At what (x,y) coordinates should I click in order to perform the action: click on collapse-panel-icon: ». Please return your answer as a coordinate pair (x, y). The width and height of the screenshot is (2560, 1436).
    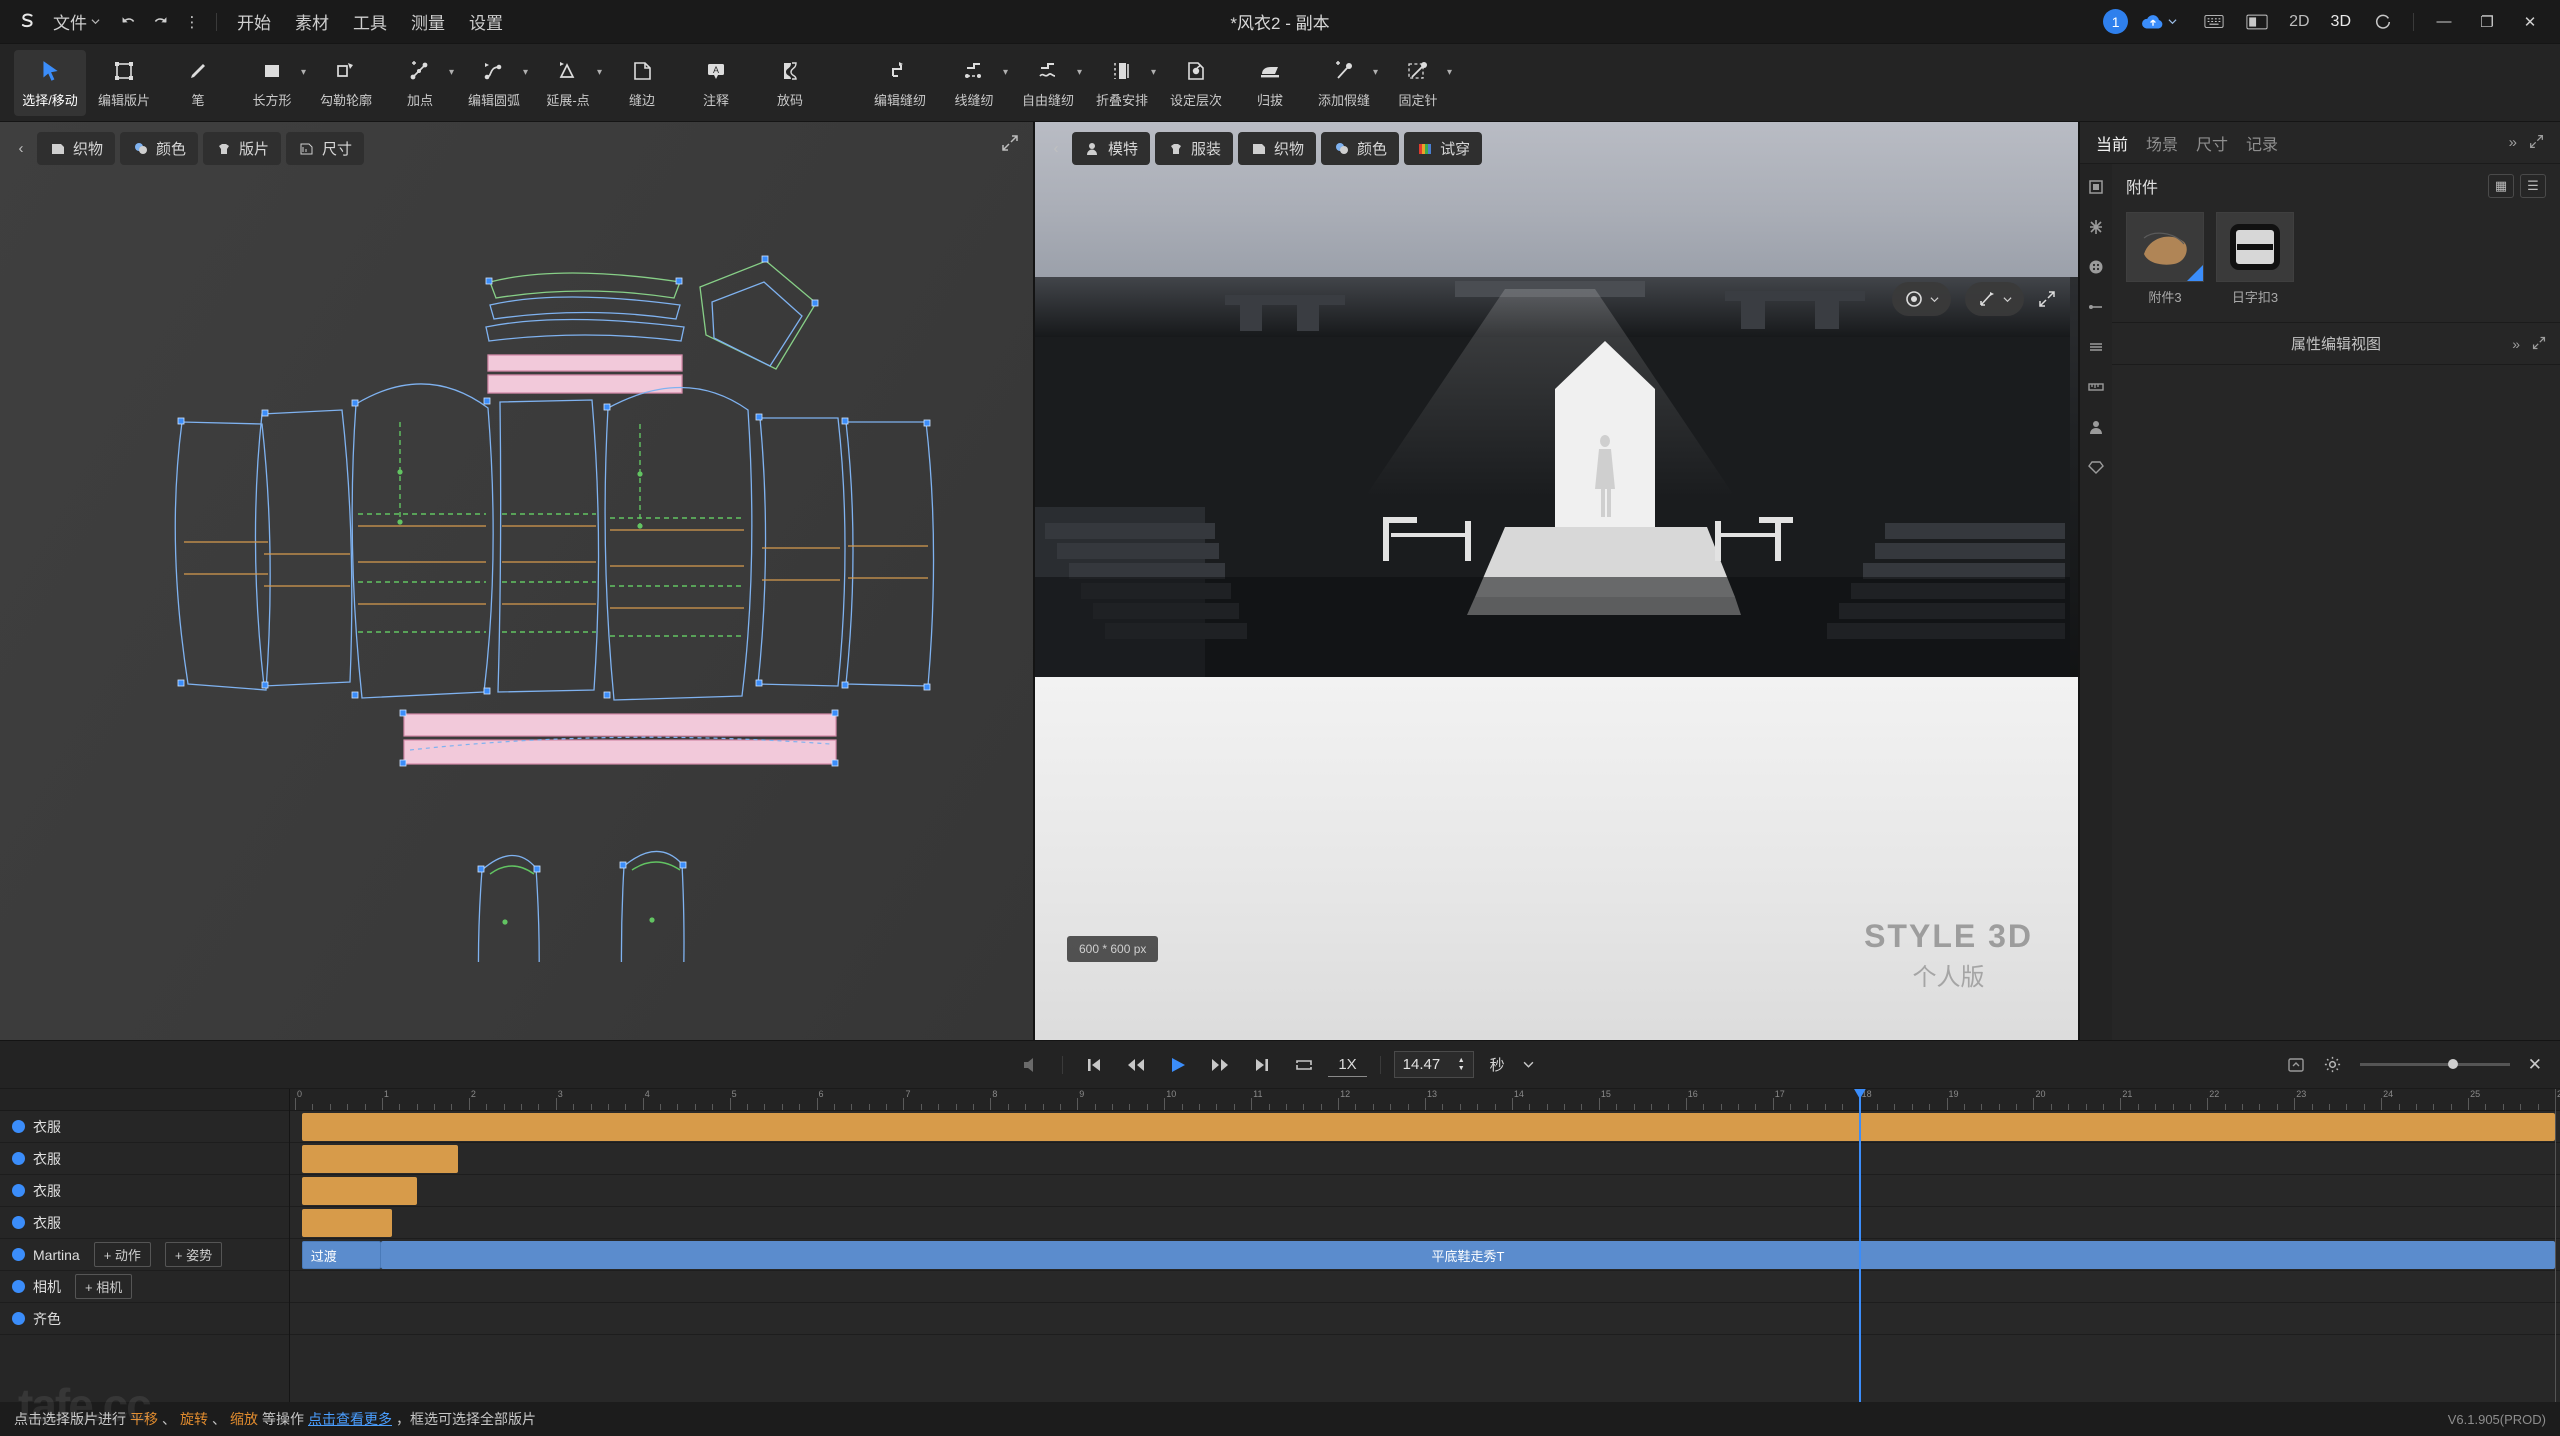
    Looking at the image, I should click on (2513, 142).